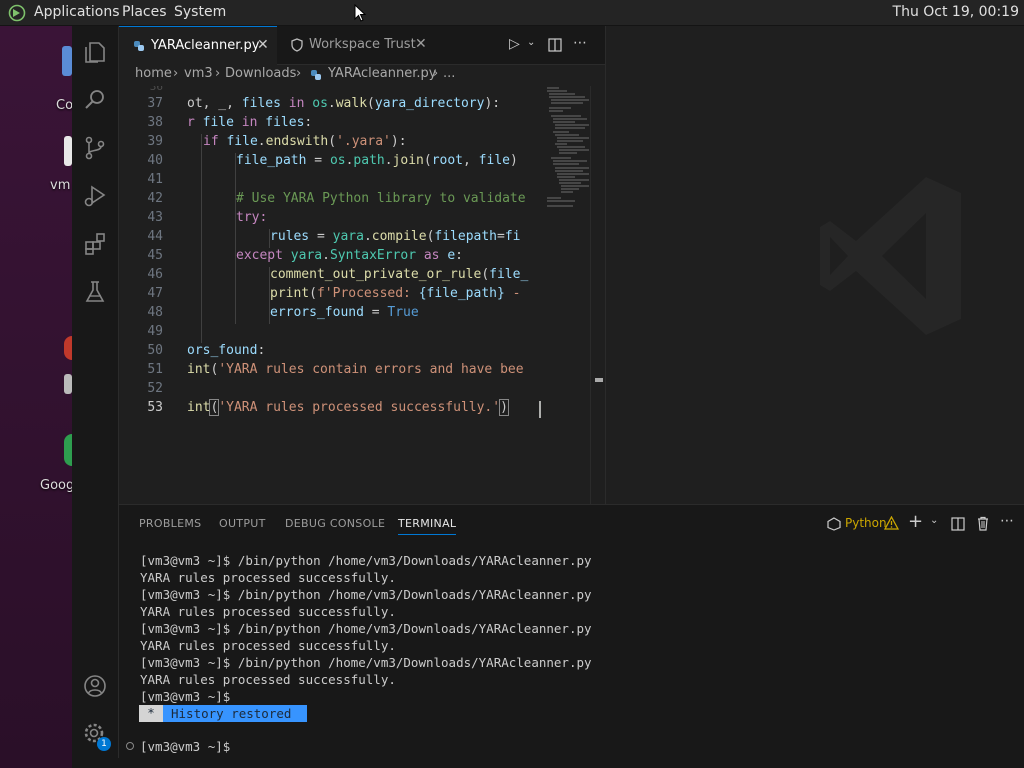 The width and height of the screenshot is (1024, 768). Describe the element at coordinates (153, 73) in the screenshot. I see `breadcrumb-home: home` at that location.